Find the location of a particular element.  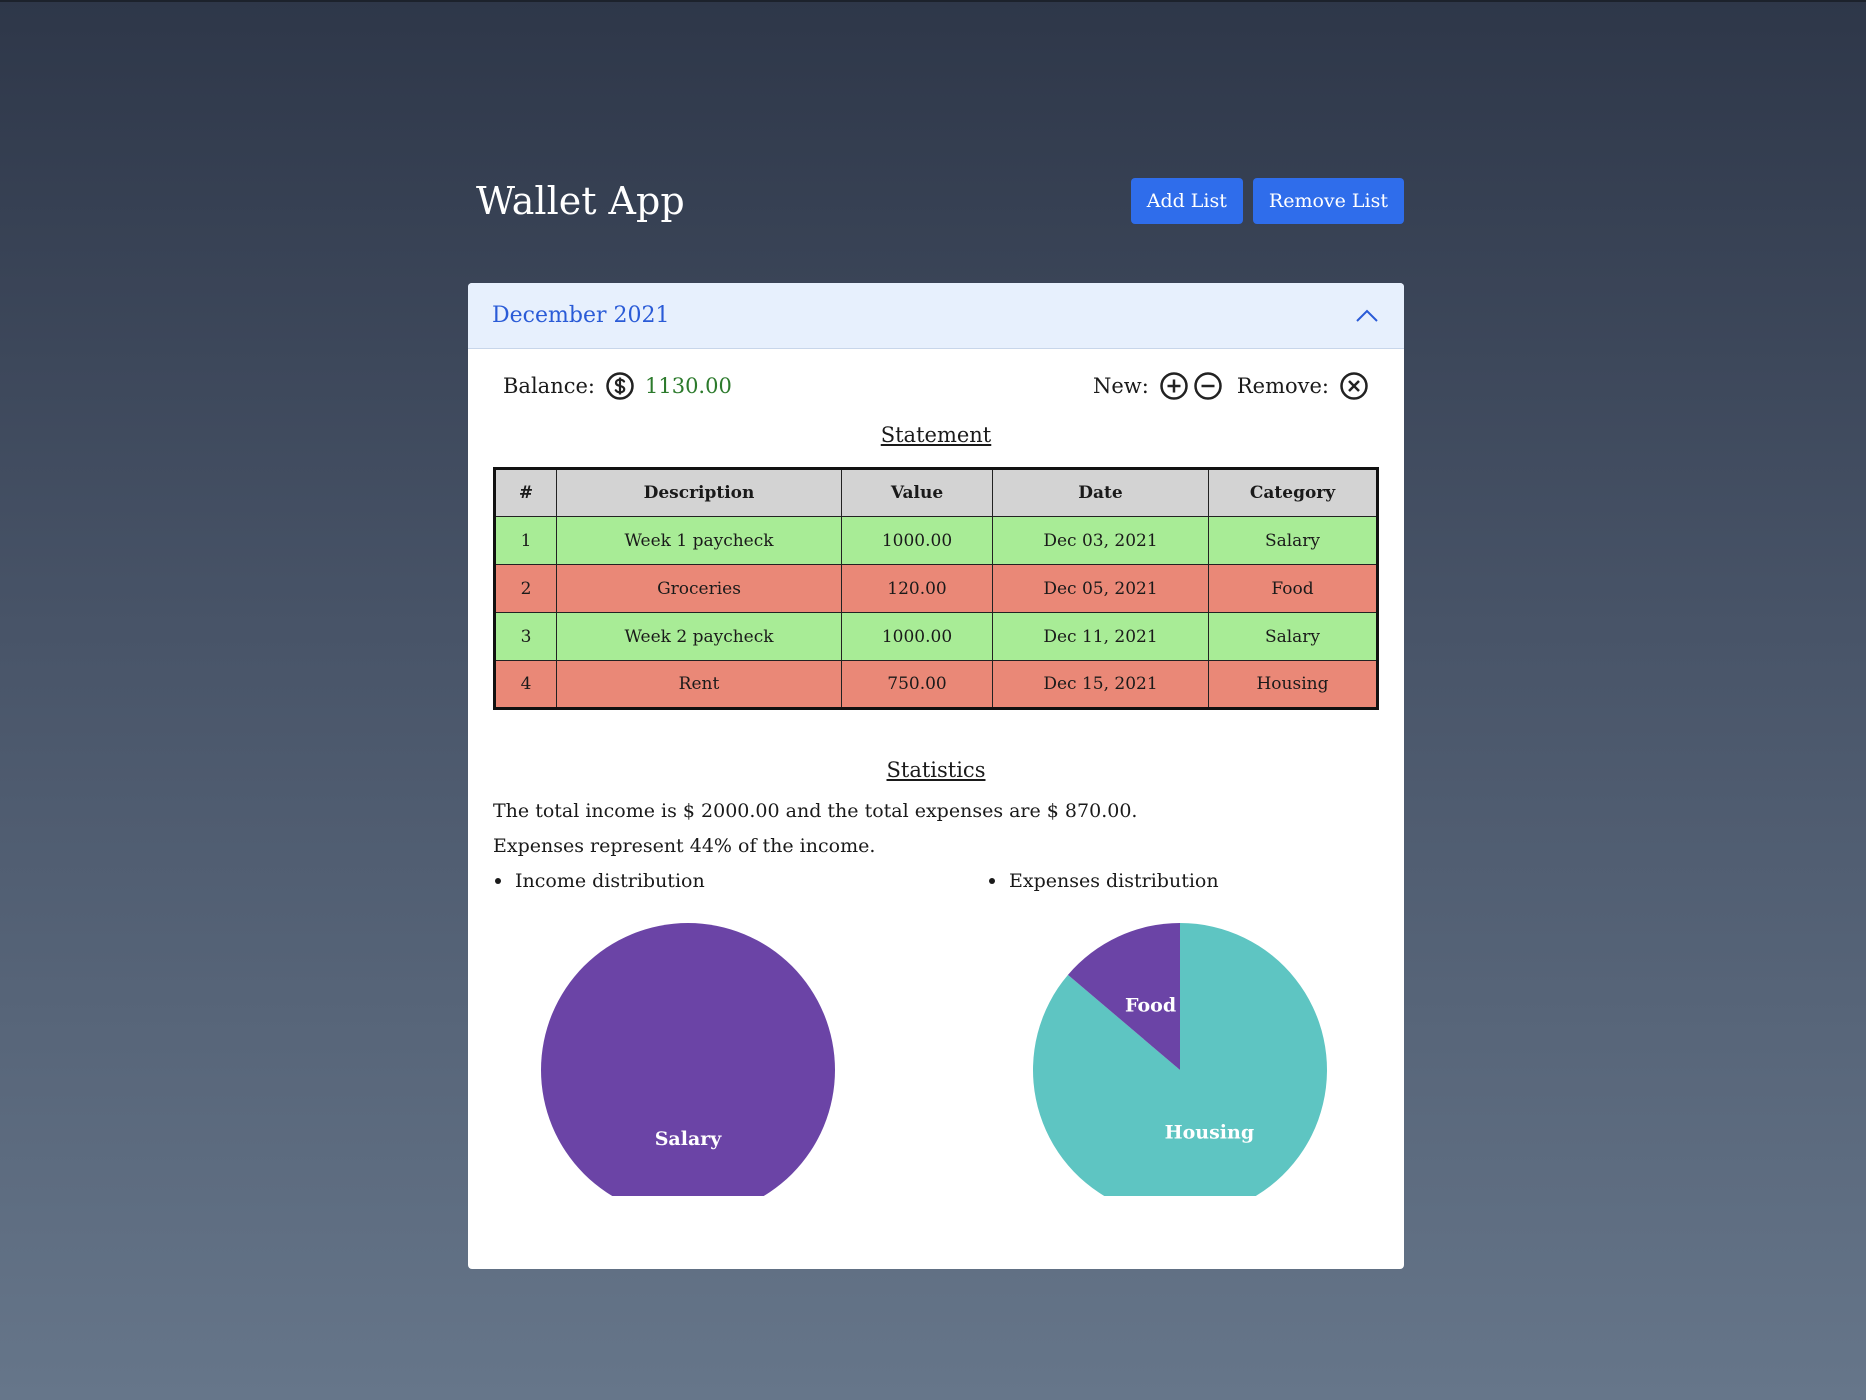

column-header-date: Date is located at coordinates (1100, 492).